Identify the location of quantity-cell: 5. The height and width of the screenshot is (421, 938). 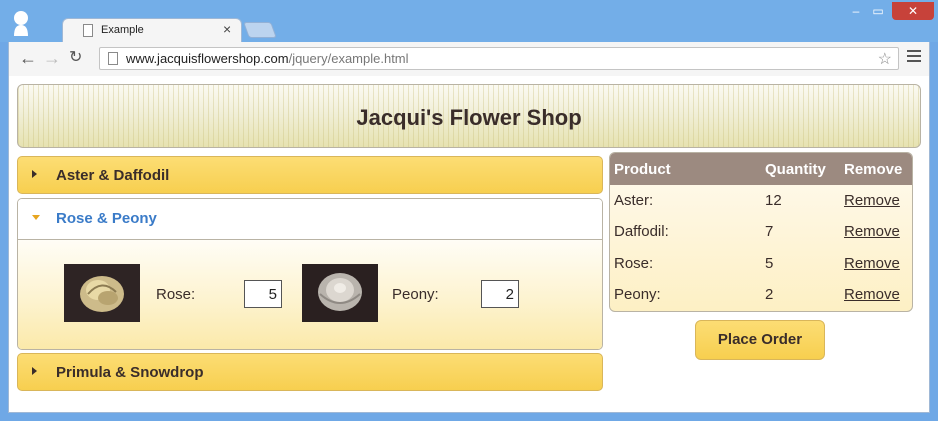
(769, 263).